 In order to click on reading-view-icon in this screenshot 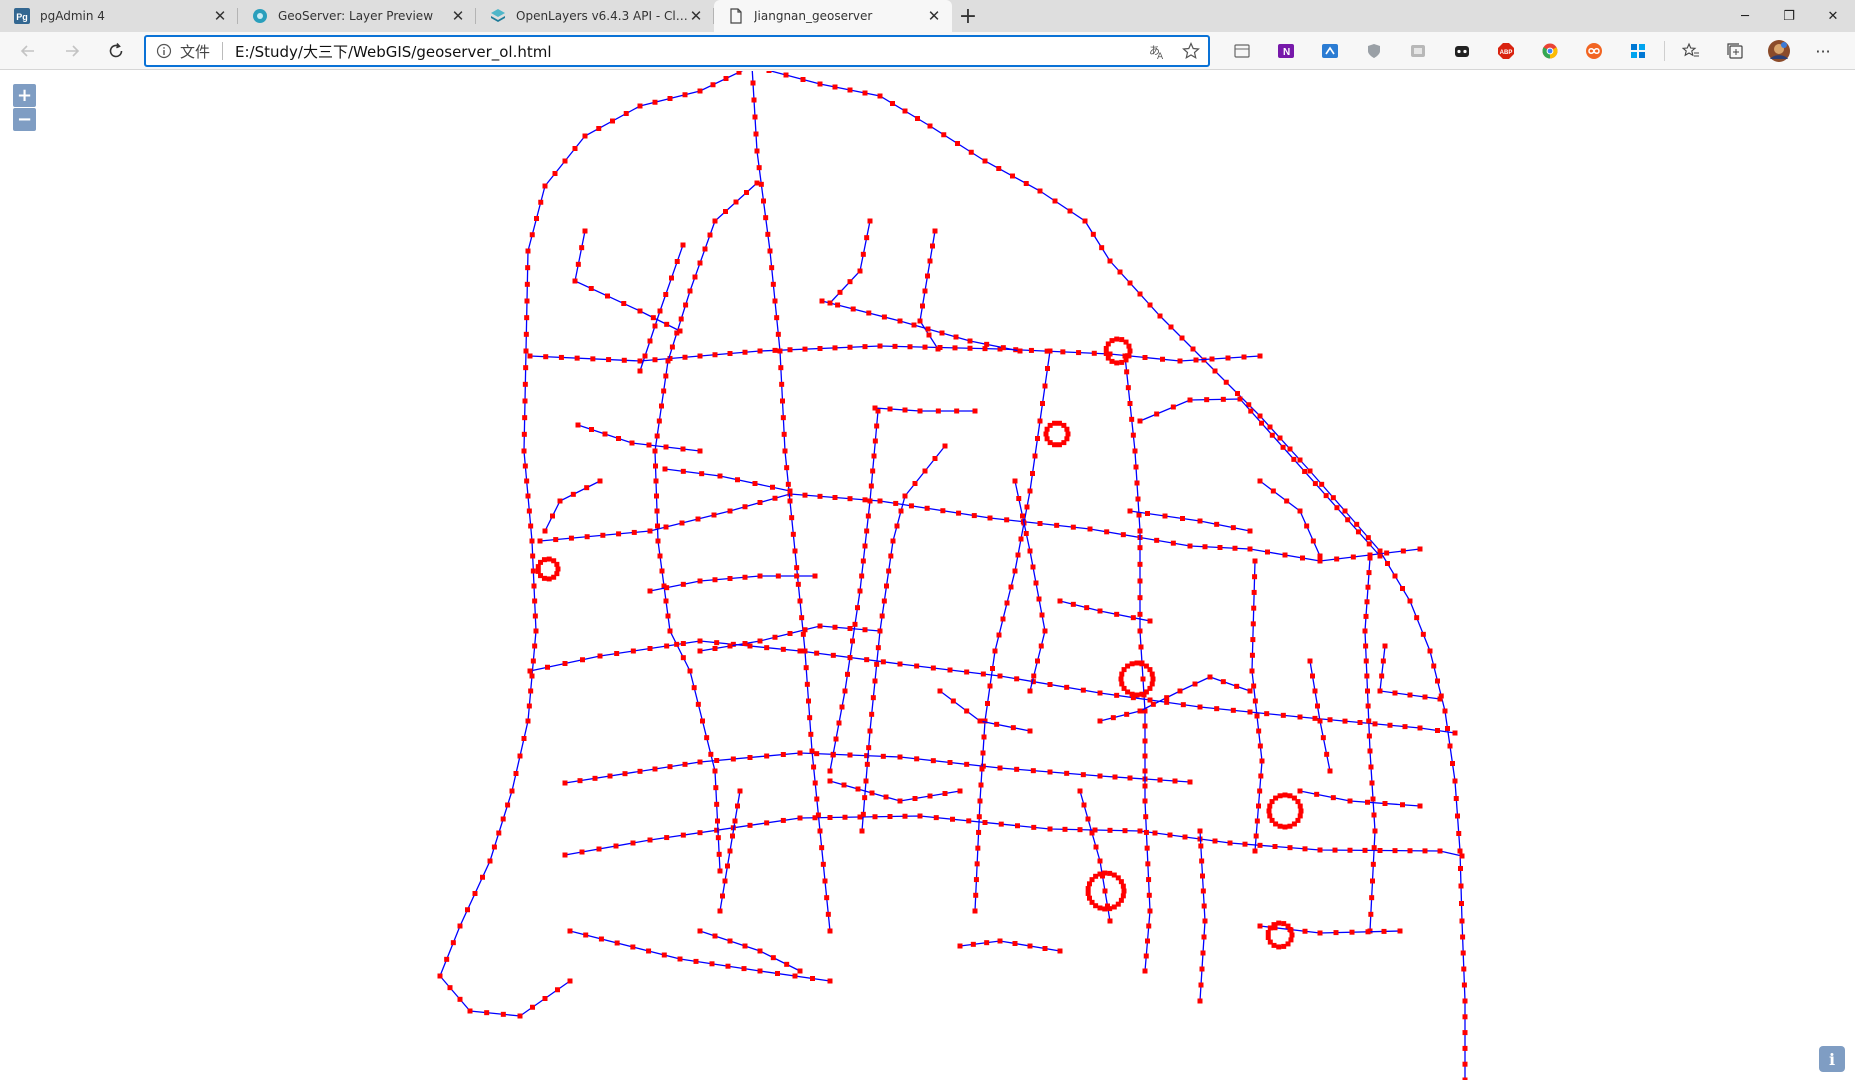, I will do `click(1242, 51)`.